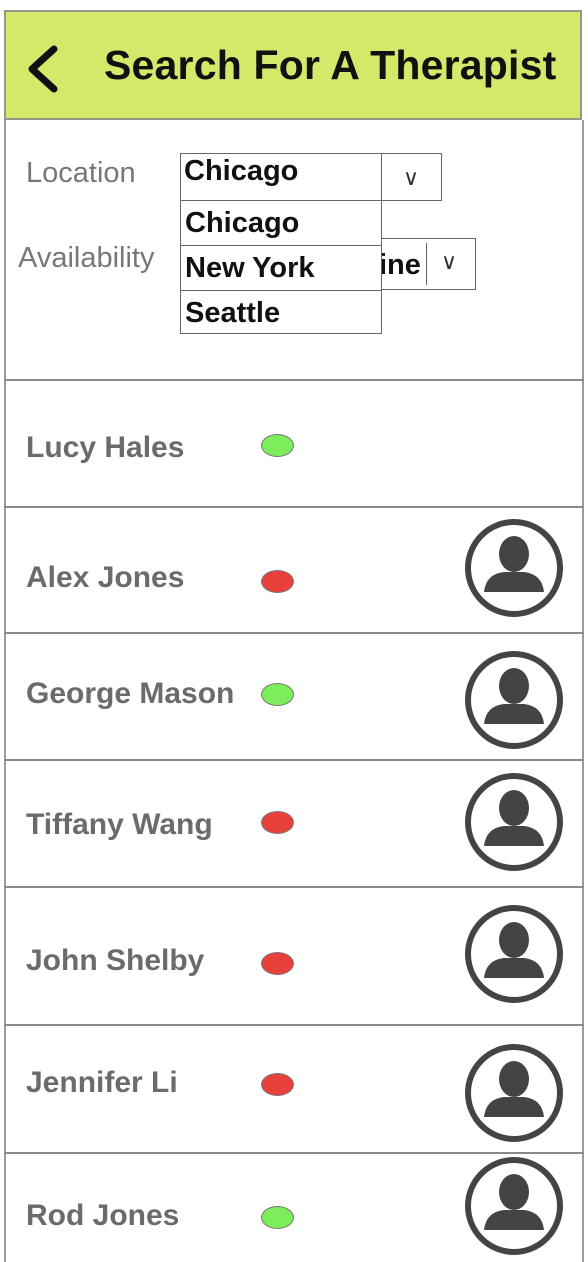 This screenshot has height=1262, width=588. What do you see at coordinates (102, 1082) in the screenshot?
I see `therapist-name: Jennifer Li` at bounding box center [102, 1082].